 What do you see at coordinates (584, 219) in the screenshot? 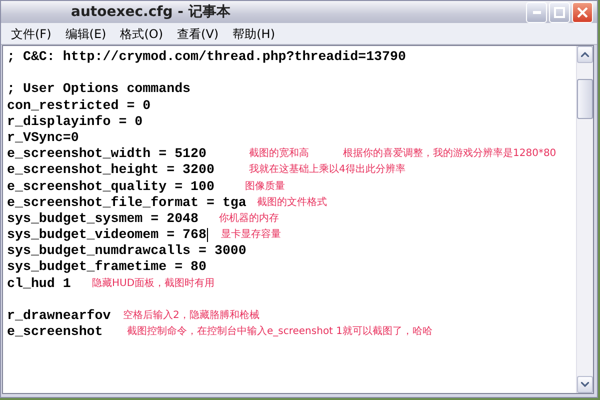
I see `scrollbar` at bounding box center [584, 219].